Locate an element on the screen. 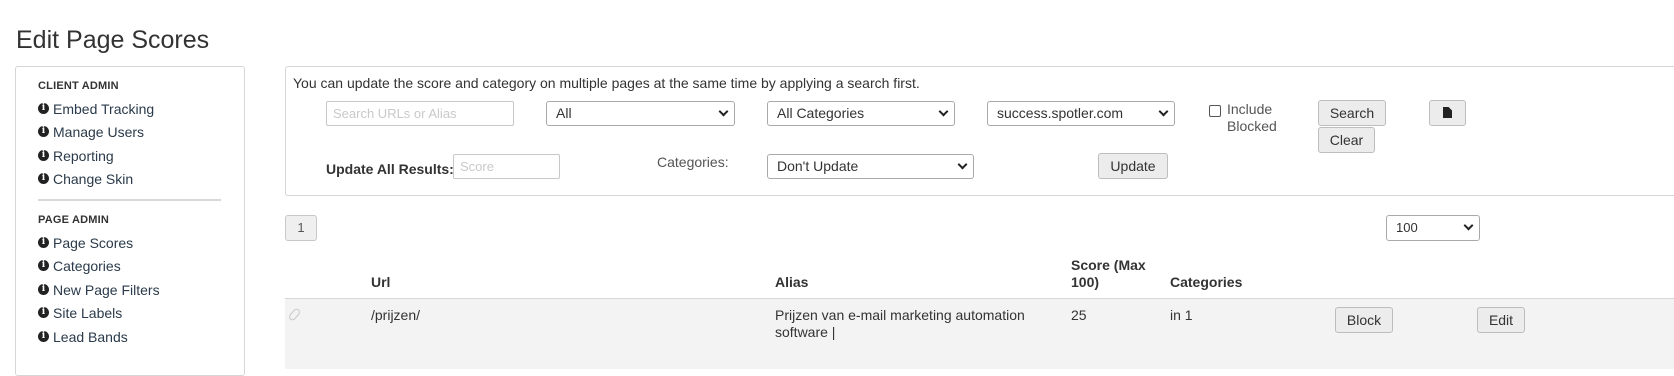 The height and width of the screenshot is (376, 1674). sidebar-item-new-page-filters: i New Page Filters is located at coordinates (99, 290).